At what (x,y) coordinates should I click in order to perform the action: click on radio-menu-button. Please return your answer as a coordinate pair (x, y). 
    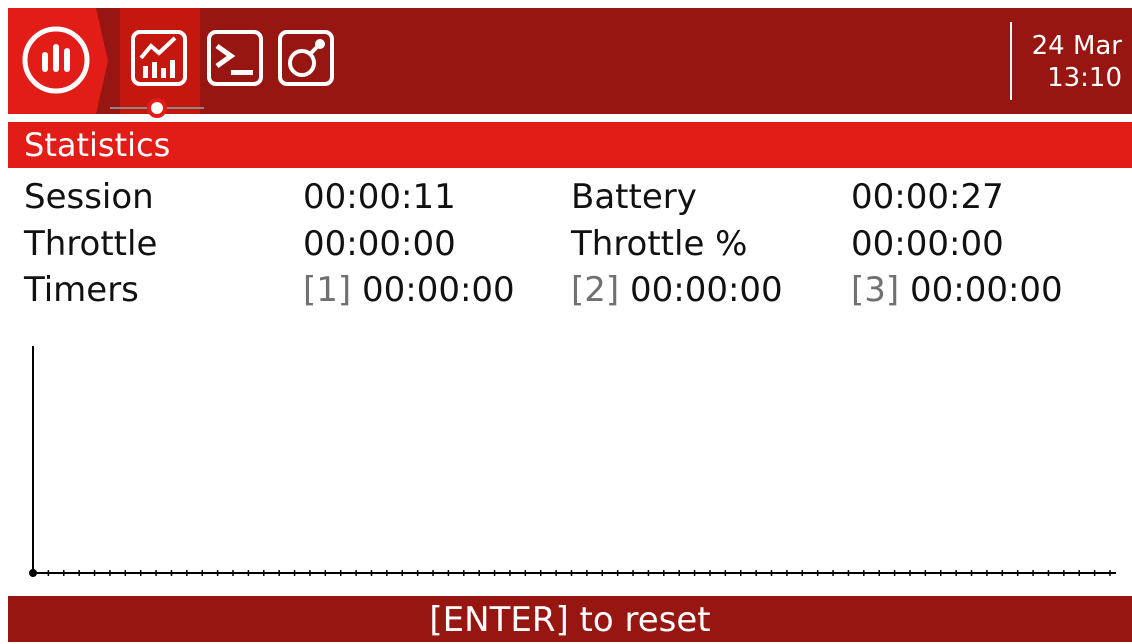
    Looking at the image, I should click on (58, 61).